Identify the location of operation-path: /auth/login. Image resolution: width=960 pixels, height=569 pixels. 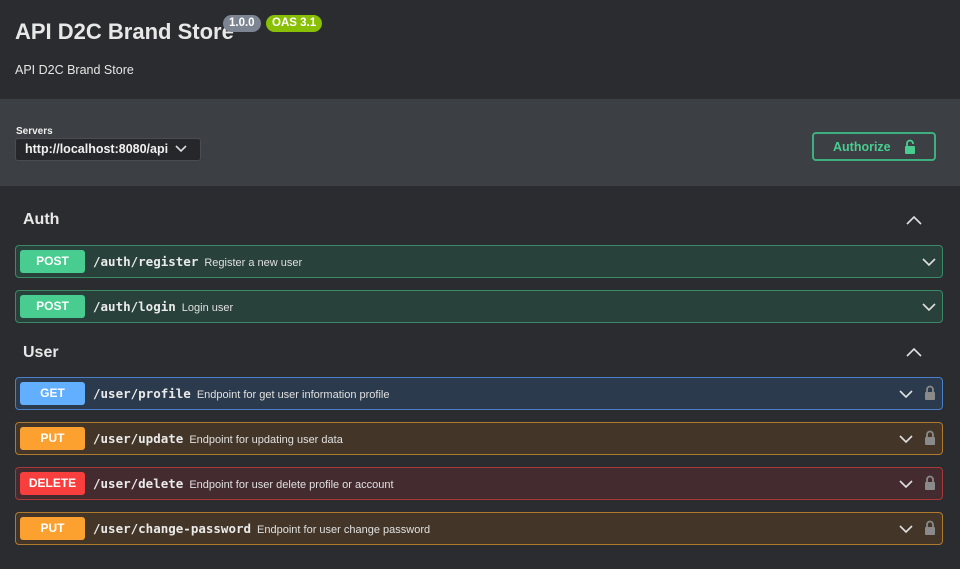
(134, 306).